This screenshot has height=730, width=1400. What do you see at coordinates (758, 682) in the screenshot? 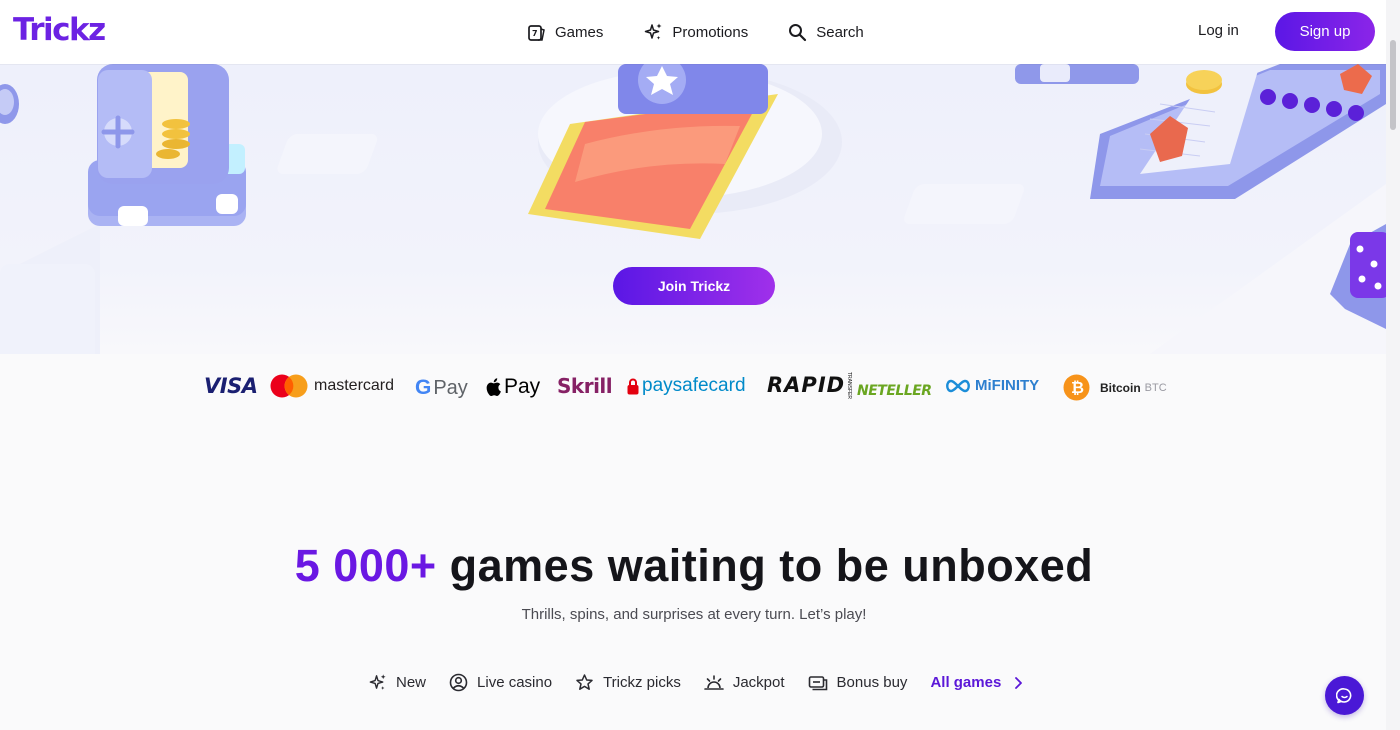
I see `category-jackpot-label: Jackpot` at bounding box center [758, 682].